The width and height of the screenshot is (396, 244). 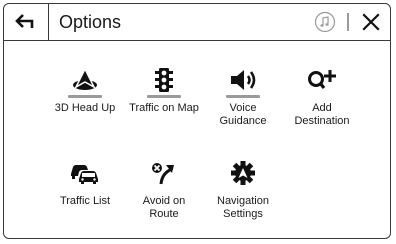 I want to click on close-button, so click(x=371, y=22).